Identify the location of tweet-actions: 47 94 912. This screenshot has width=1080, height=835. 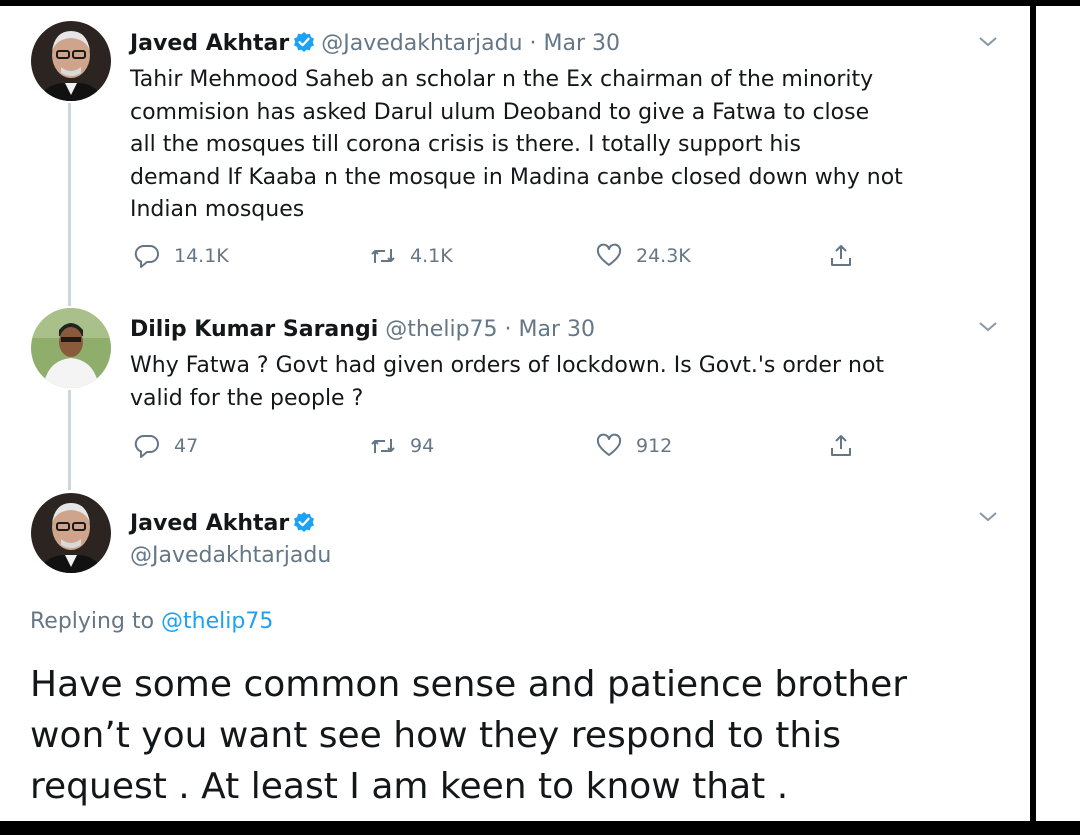
(514, 446).